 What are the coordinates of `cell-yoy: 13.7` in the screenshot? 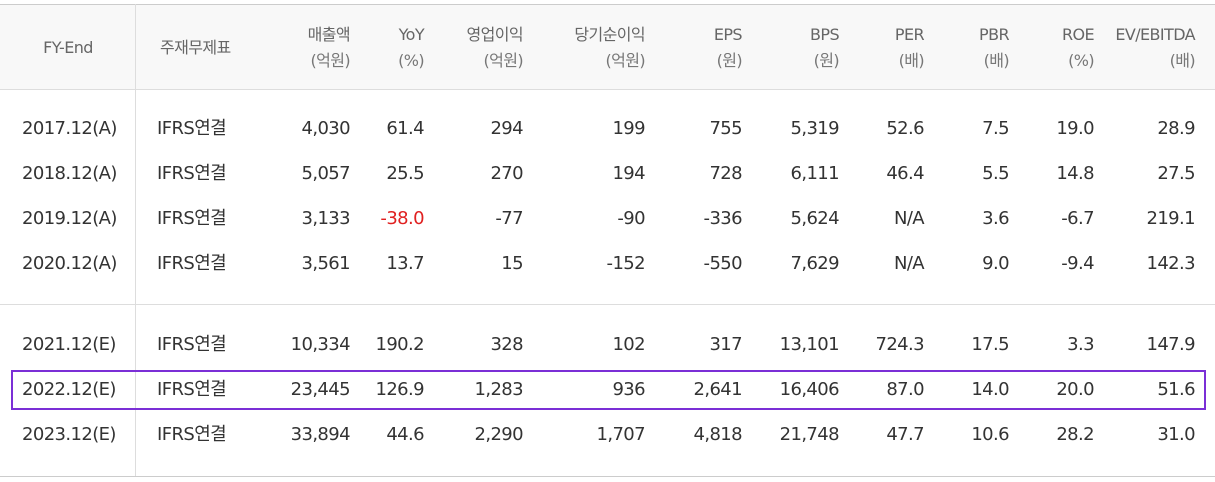 It's located at (405, 263).